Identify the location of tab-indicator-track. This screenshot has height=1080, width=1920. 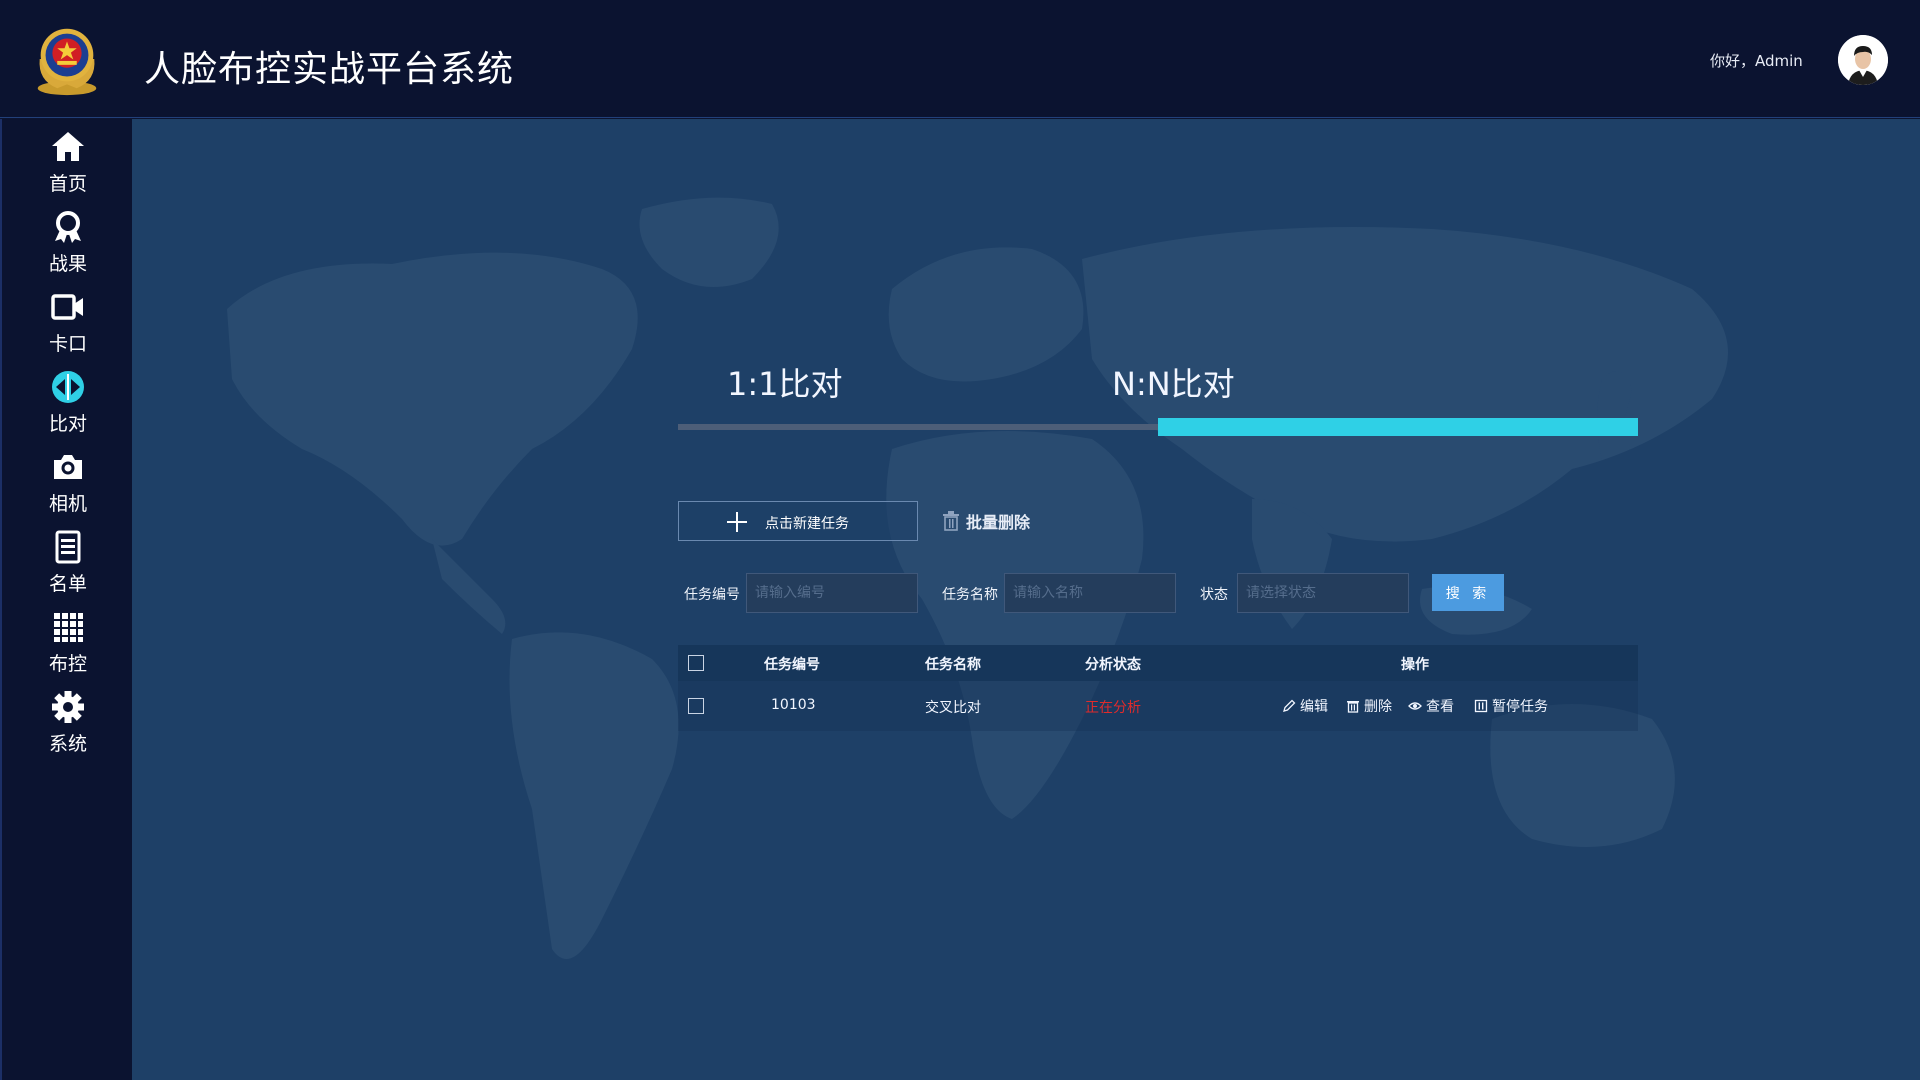
(918, 427).